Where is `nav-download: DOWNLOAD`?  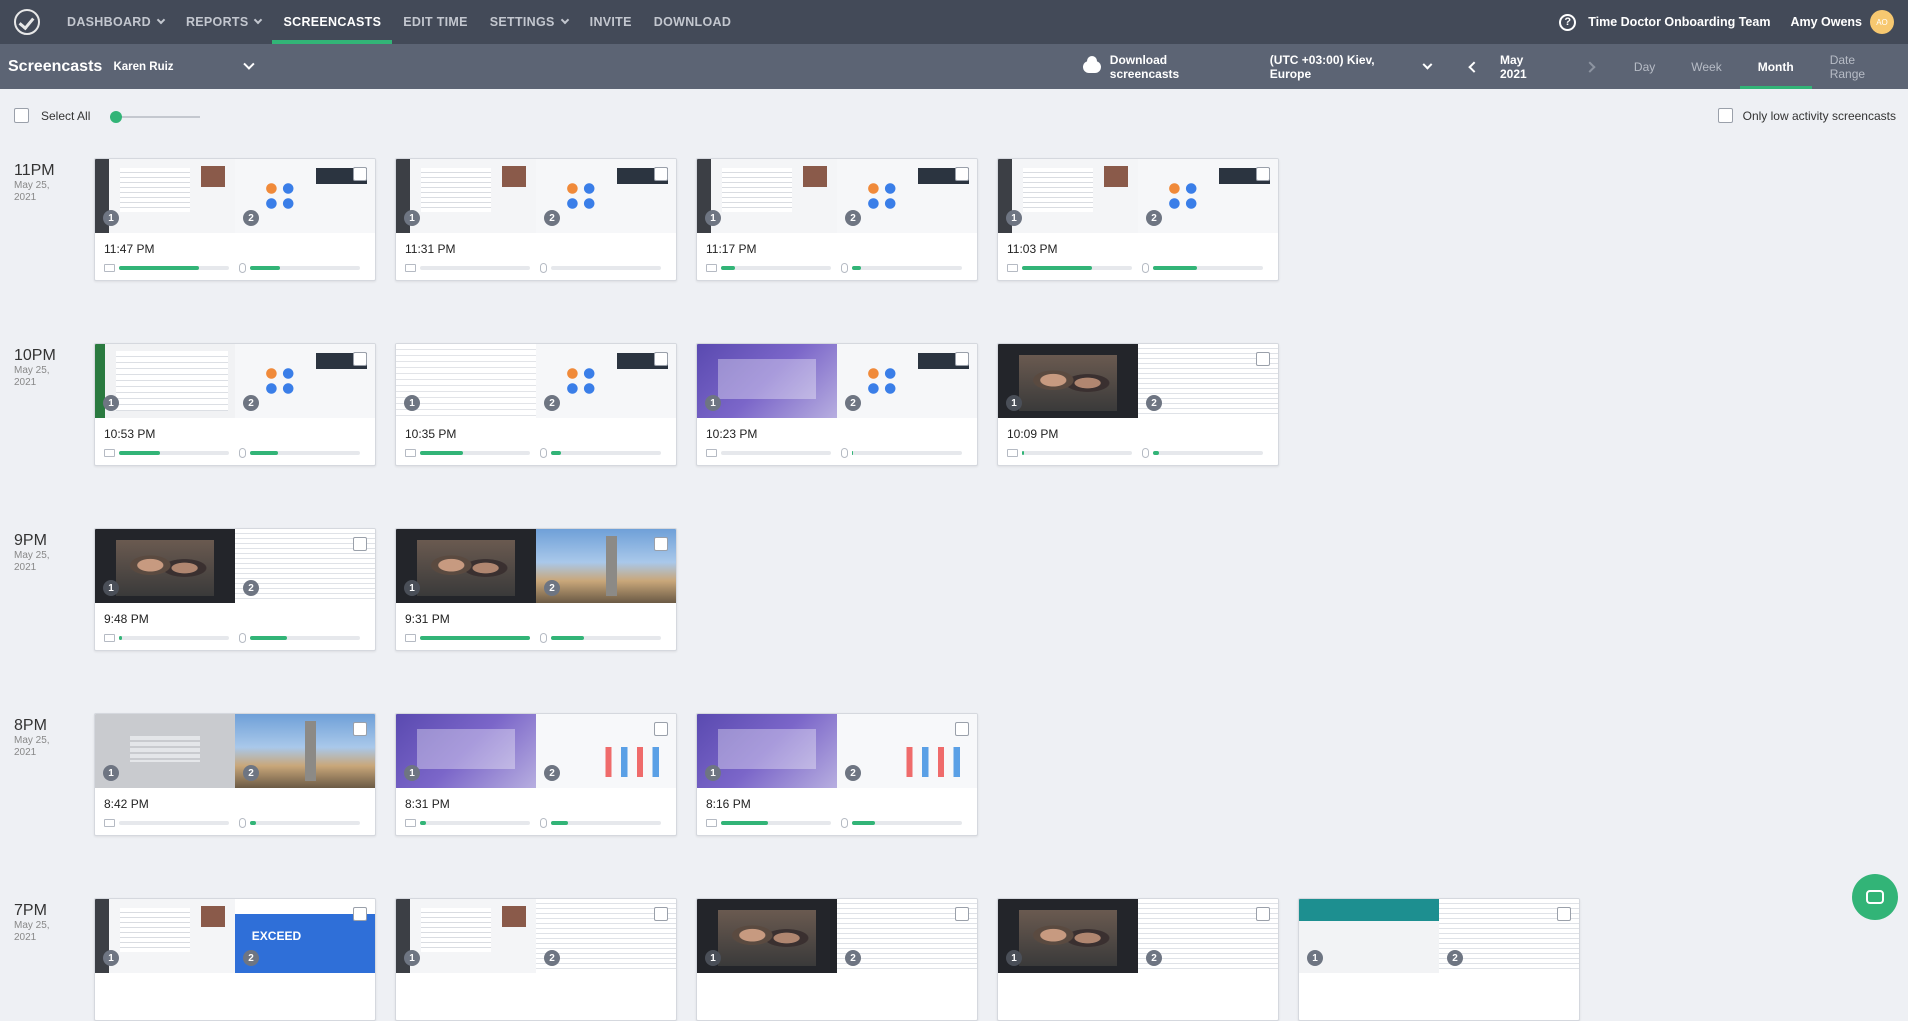
nav-download: DOWNLOAD is located at coordinates (692, 22).